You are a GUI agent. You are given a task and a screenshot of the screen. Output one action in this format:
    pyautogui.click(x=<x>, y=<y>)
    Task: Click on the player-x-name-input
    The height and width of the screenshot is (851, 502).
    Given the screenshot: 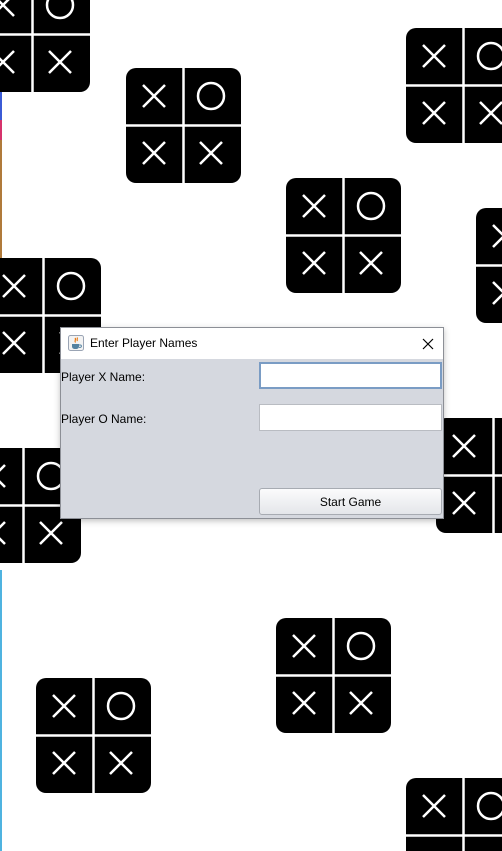 What is the action you would take?
    pyautogui.click(x=350, y=375)
    